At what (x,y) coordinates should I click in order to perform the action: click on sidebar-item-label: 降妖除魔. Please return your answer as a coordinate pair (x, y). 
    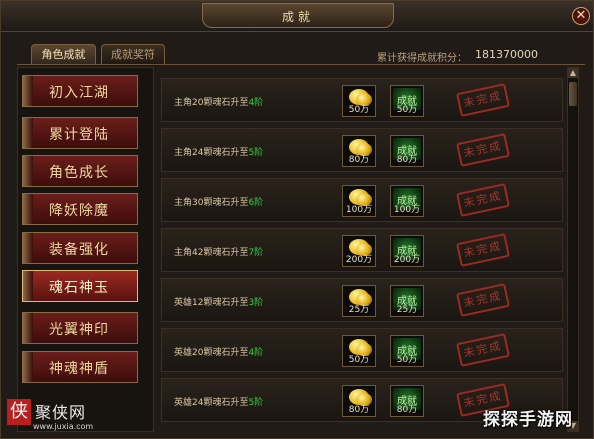
    Looking at the image, I should click on (79, 211).